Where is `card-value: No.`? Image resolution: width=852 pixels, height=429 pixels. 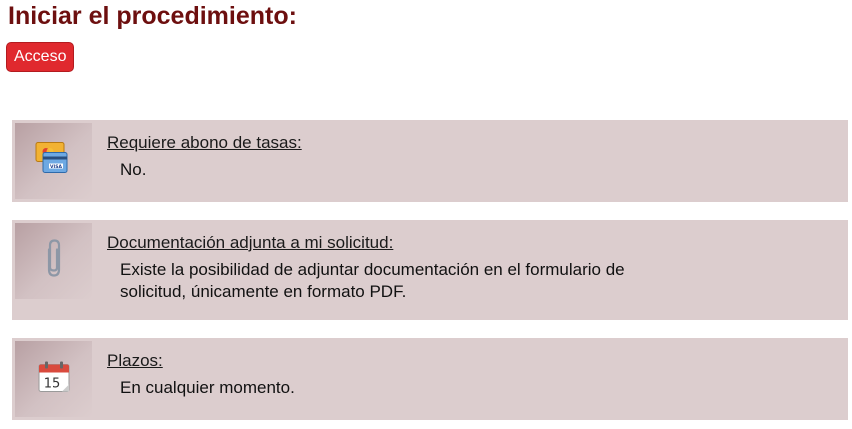 card-value: No. is located at coordinates (133, 169).